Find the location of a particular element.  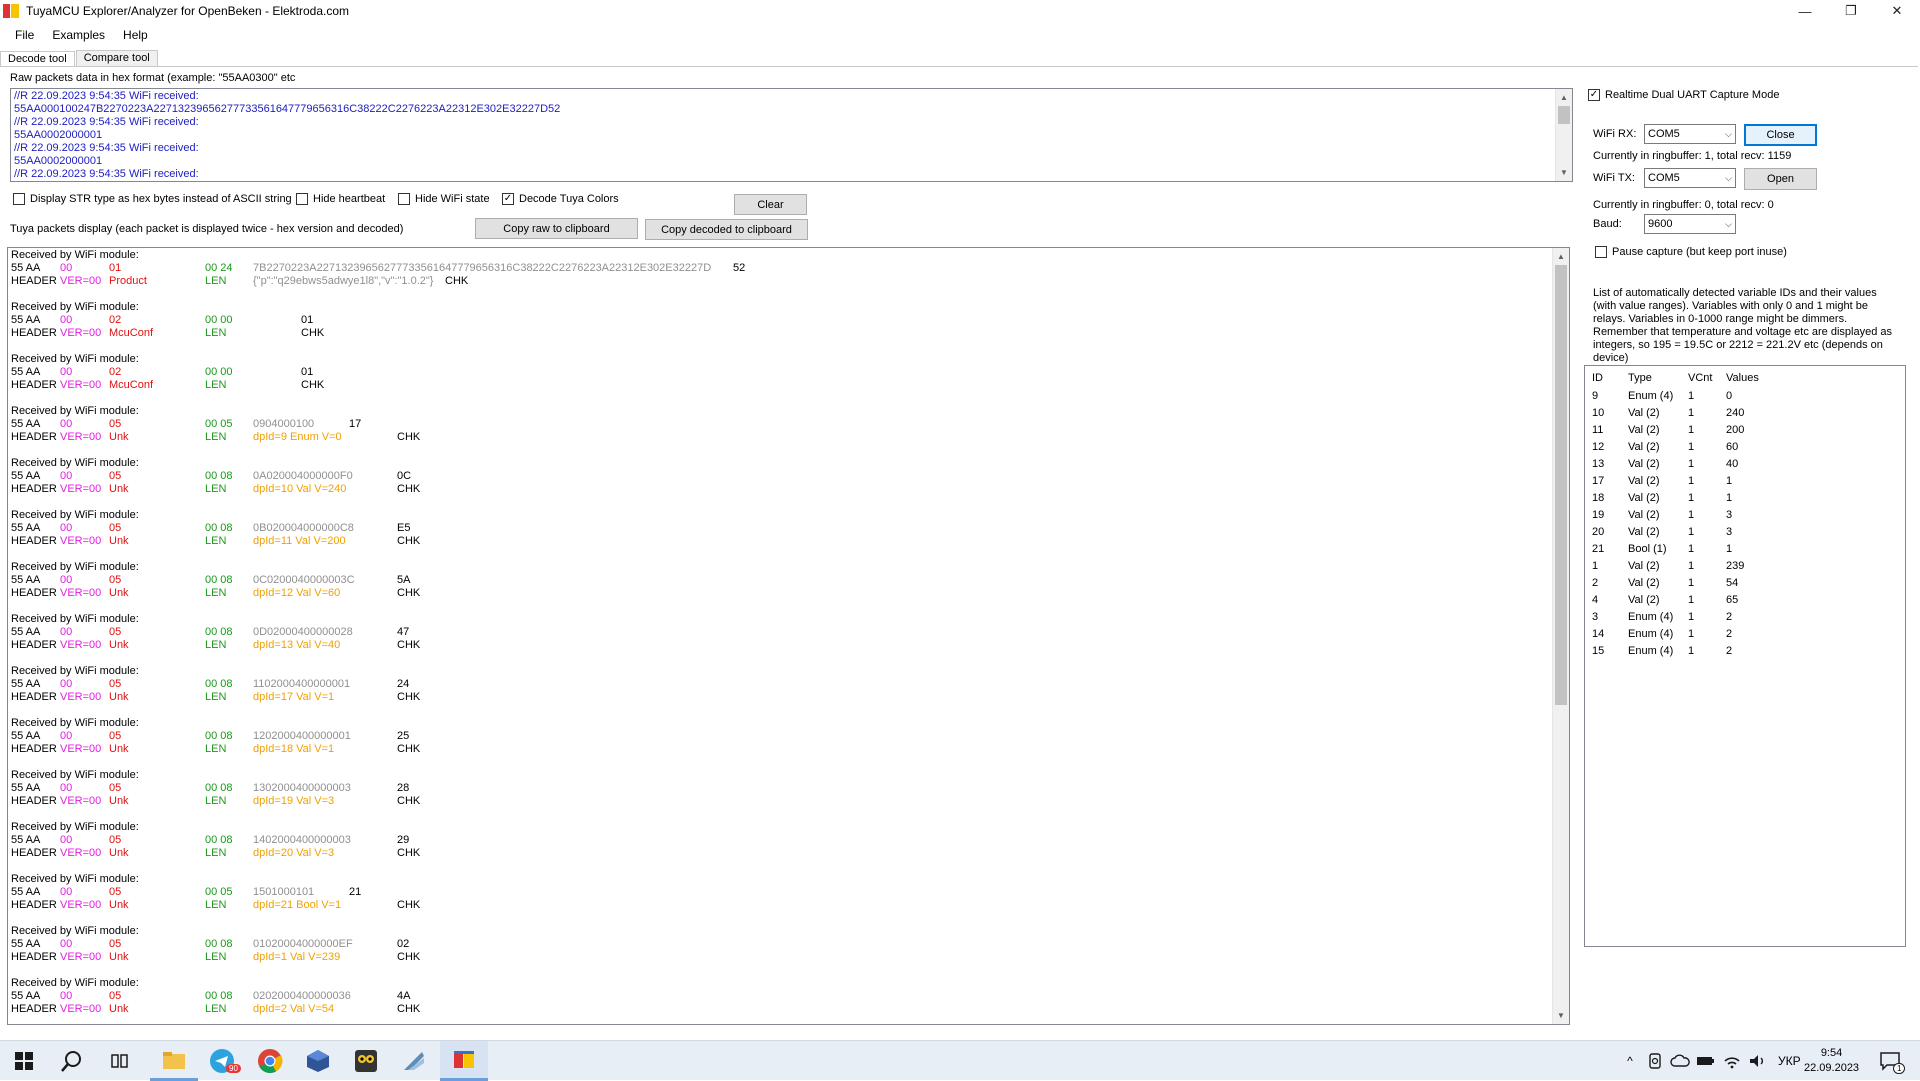

tray-overflow-icon: ^ is located at coordinates (1630, 1061).